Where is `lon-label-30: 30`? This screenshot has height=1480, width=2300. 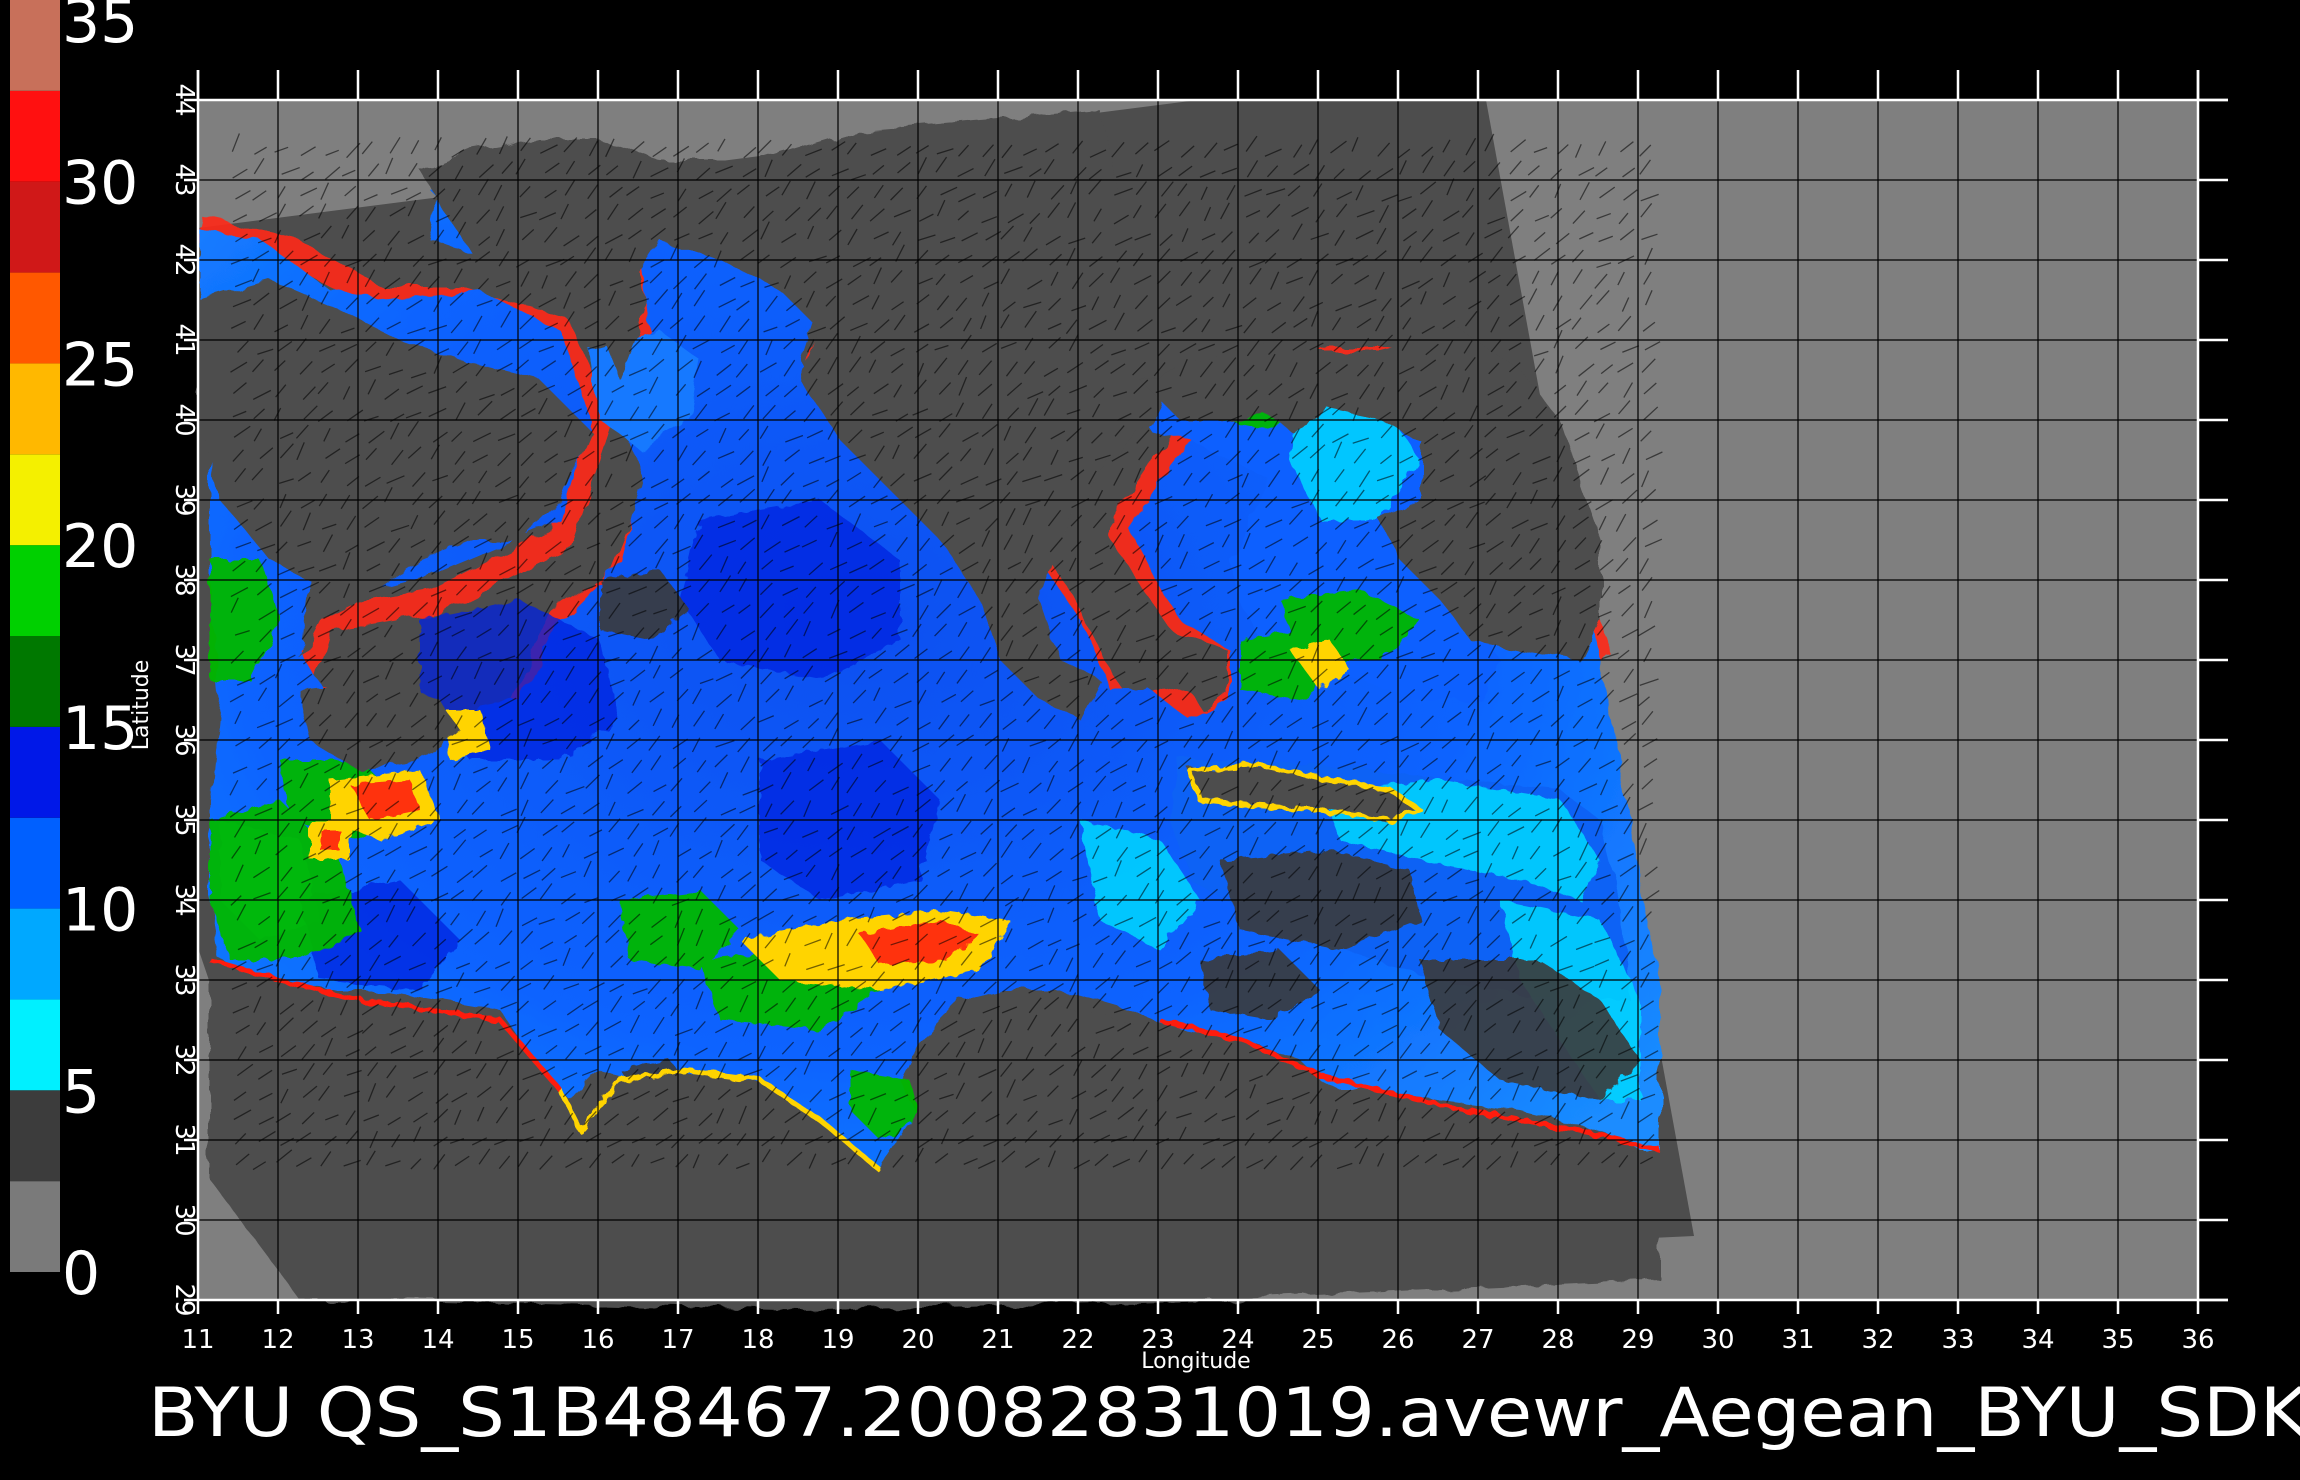
lon-label-30: 30 is located at coordinates (1717, 1340).